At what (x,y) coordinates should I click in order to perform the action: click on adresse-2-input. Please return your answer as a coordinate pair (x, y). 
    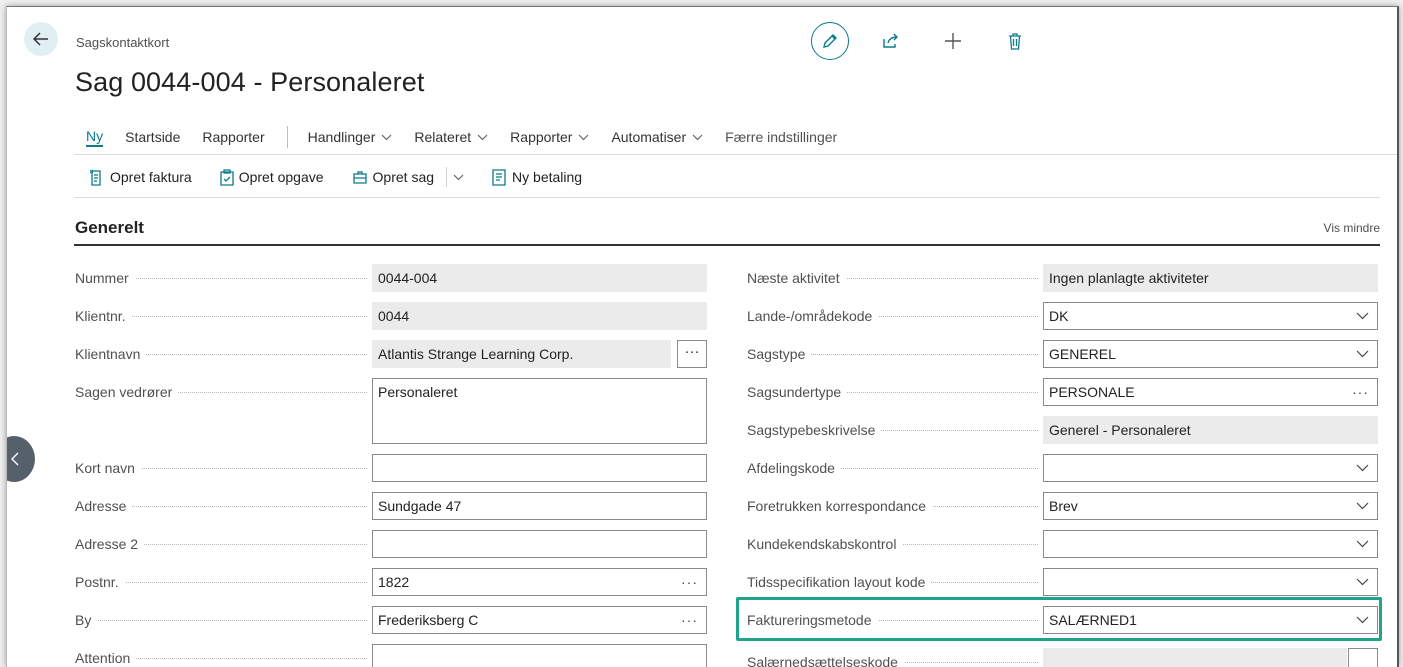
    Looking at the image, I should click on (539, 544).